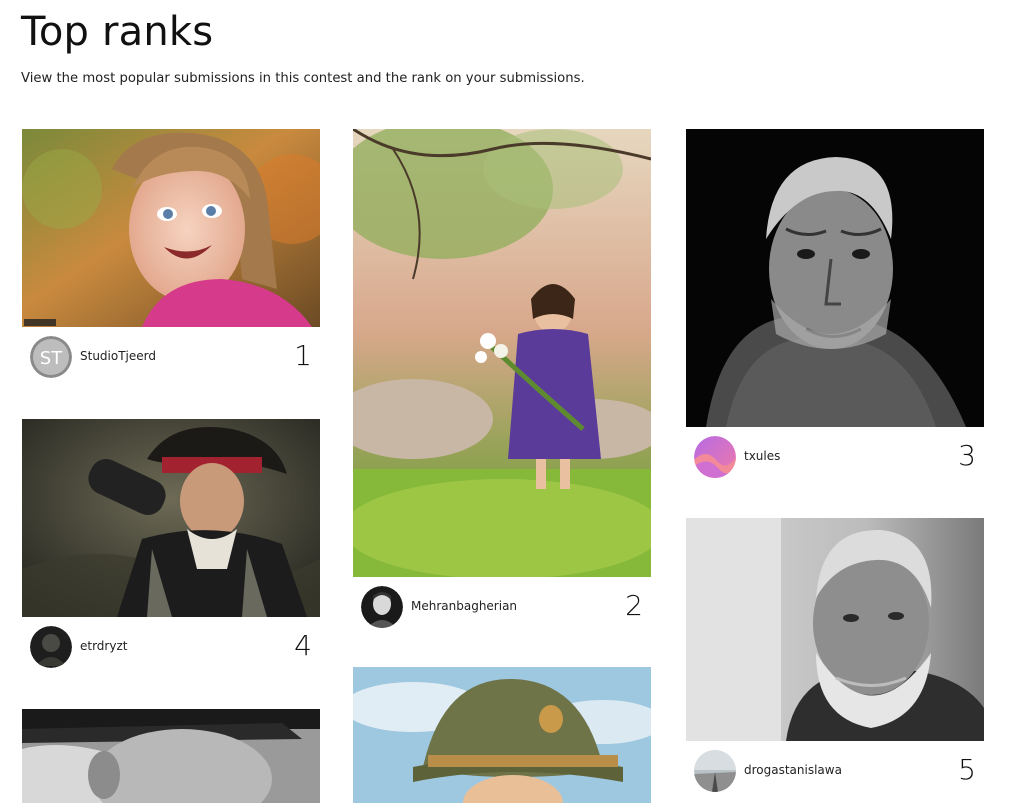  I want to click on page-title: Top ranks, so click(117, 32).